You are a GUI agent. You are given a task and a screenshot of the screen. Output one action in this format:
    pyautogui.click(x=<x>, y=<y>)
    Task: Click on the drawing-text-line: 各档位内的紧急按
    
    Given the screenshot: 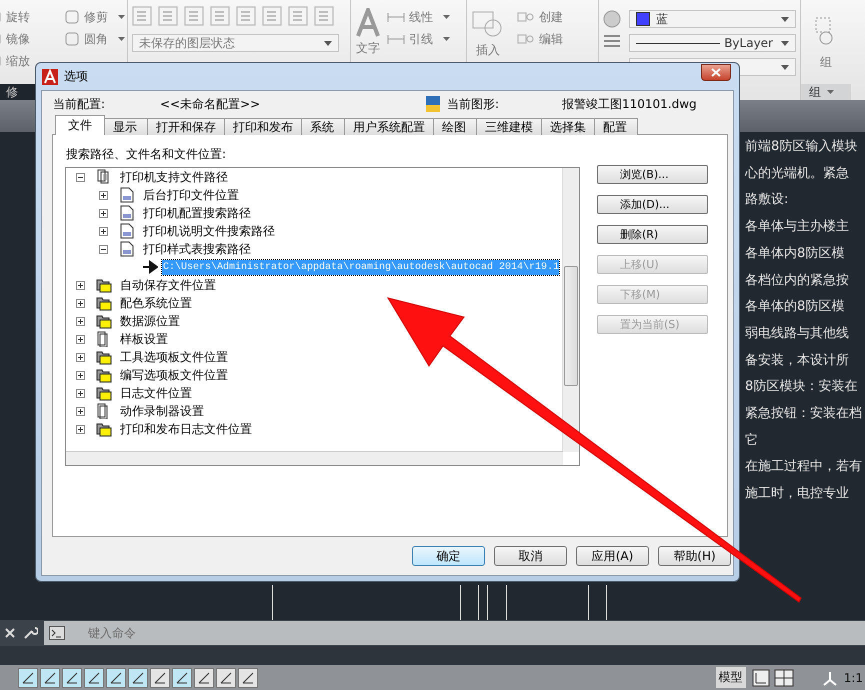 What is the action you would take?
    pyautogui.click(x=797, y=281)
    